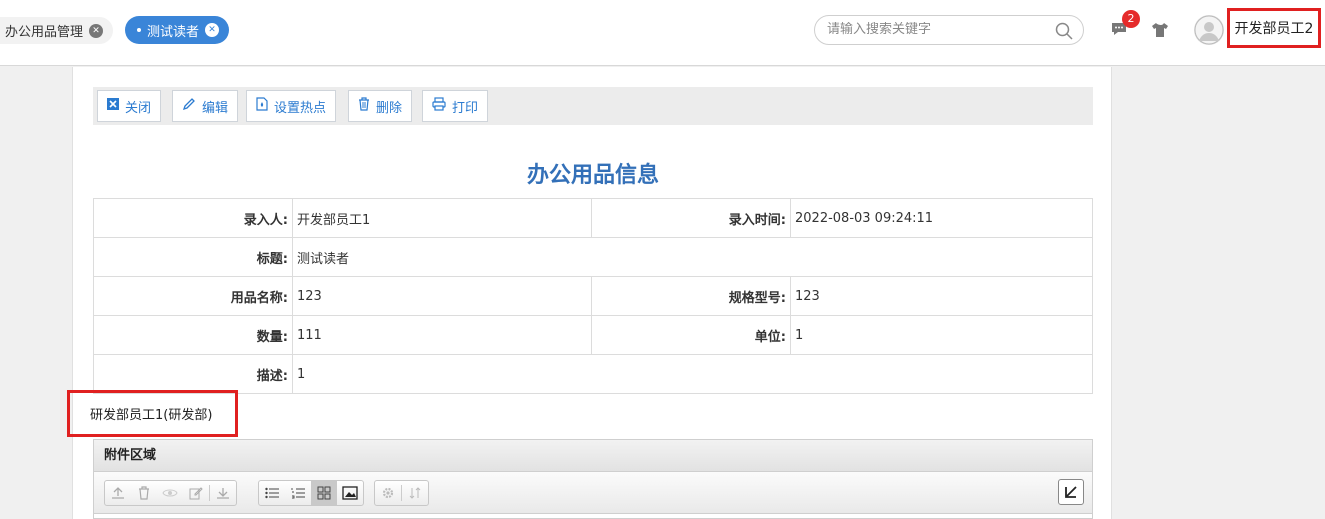 This screenshot has height=519, width=1325. I want to click on table-row: 描述: 1, so click(593, 374).